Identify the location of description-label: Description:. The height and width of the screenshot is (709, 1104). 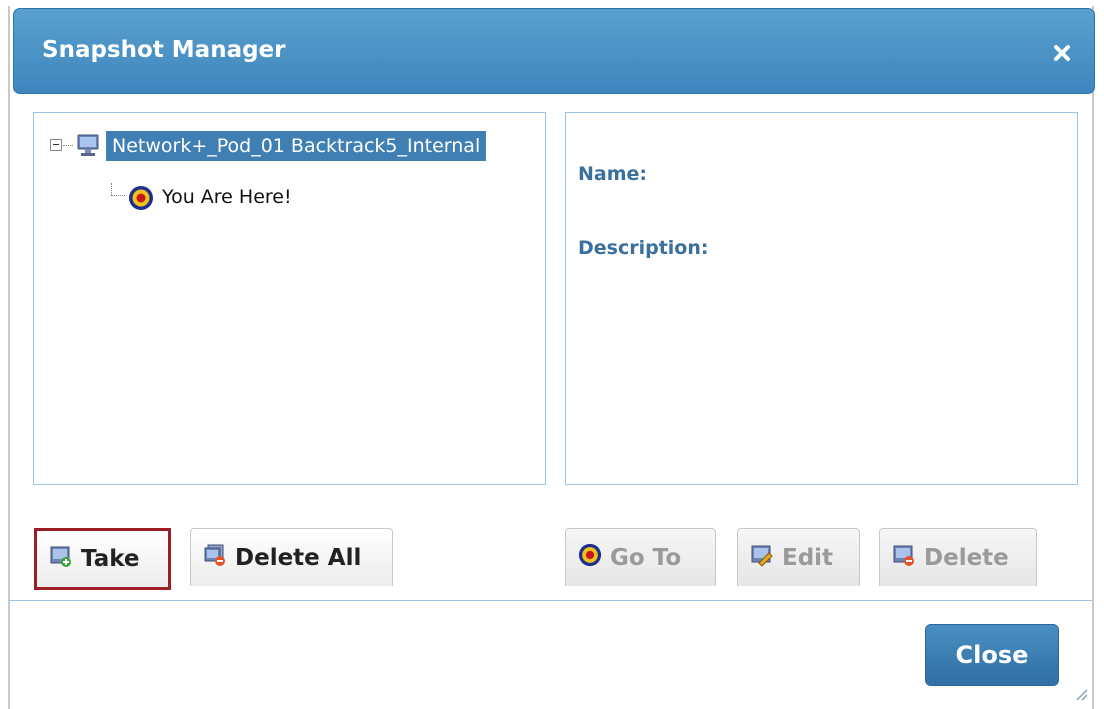
(643, 248).